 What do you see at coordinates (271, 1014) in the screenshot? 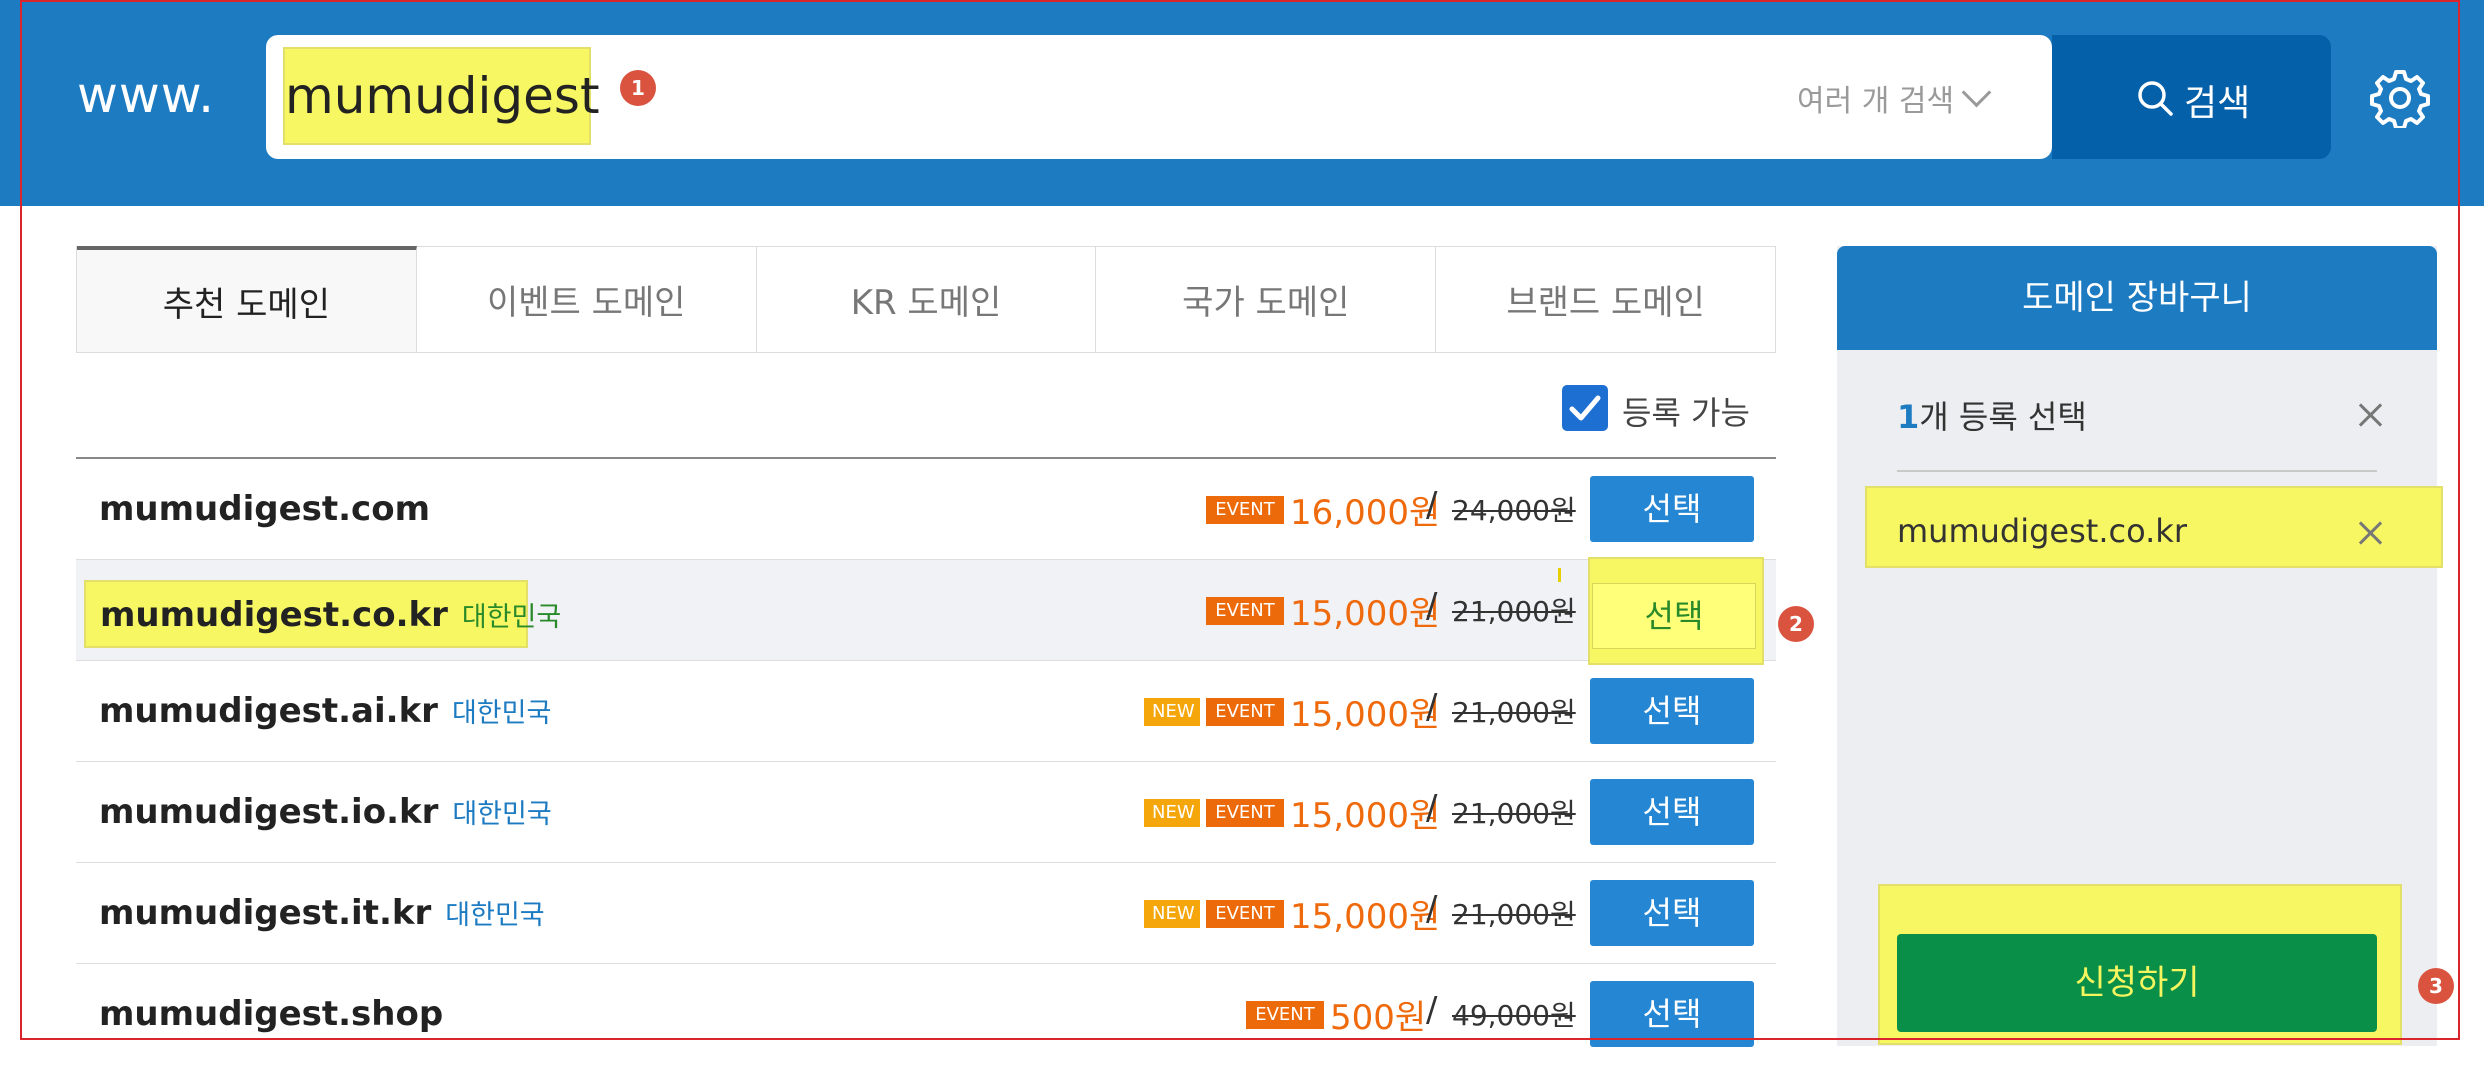
I see `domain-name: mumudigest.shop` at bounding box center [271, 1014].